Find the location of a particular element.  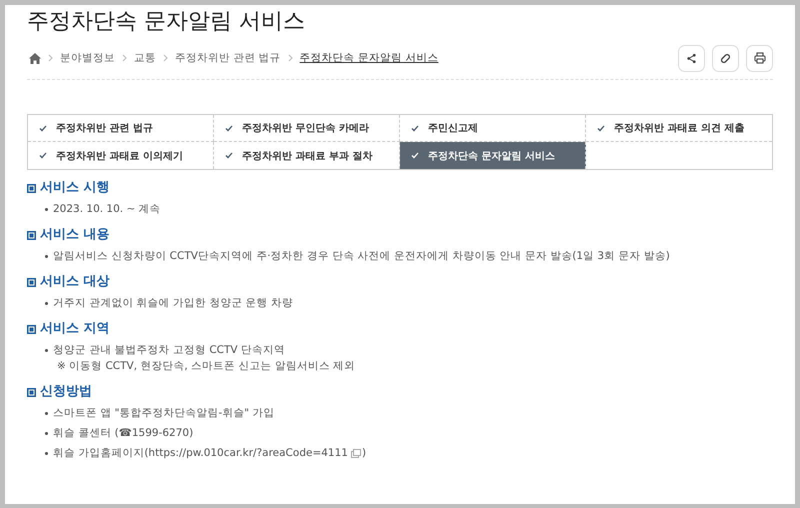

list-text: 휘슬 콜센터 (☎1599-6270) is located at coordinates (123, 433).